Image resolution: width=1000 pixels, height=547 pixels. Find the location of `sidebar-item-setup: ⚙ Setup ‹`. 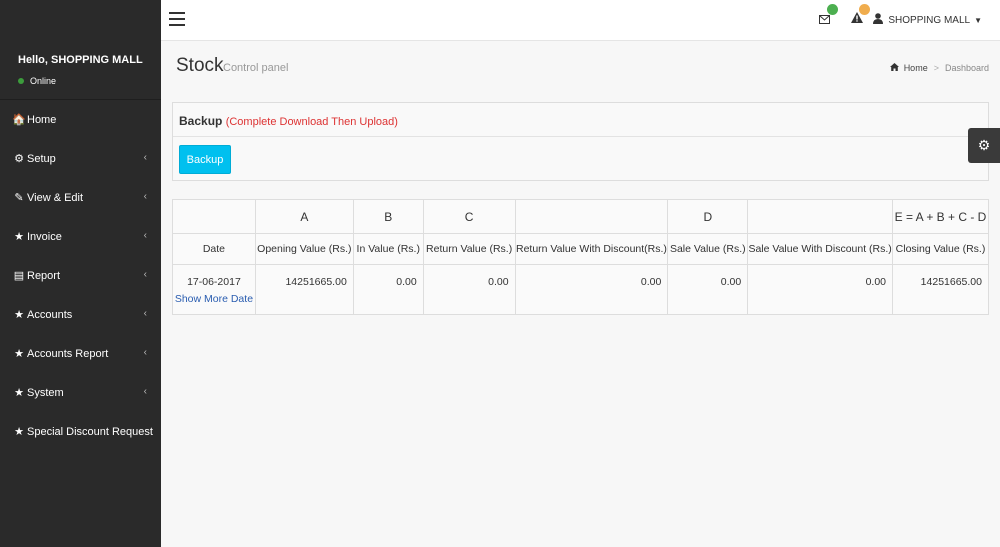

sidebar-item-setup: ⚙ Setup ‹ is located at coordinates (80, 158).